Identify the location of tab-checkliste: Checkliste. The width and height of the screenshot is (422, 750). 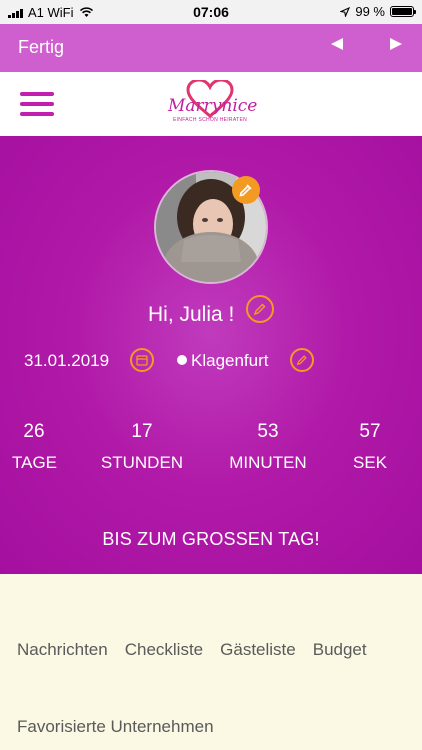
(164, 650).